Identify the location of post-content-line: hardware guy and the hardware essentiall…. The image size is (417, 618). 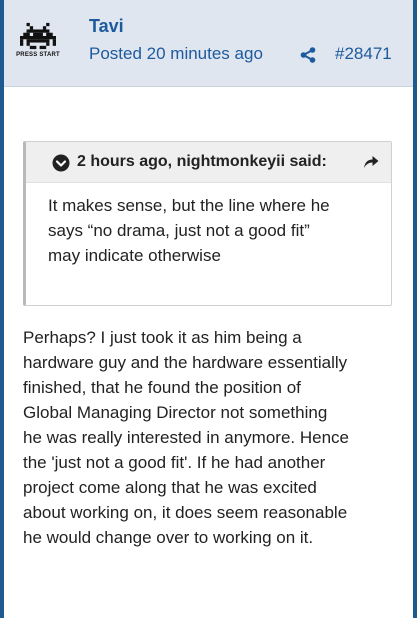
(185, 362).